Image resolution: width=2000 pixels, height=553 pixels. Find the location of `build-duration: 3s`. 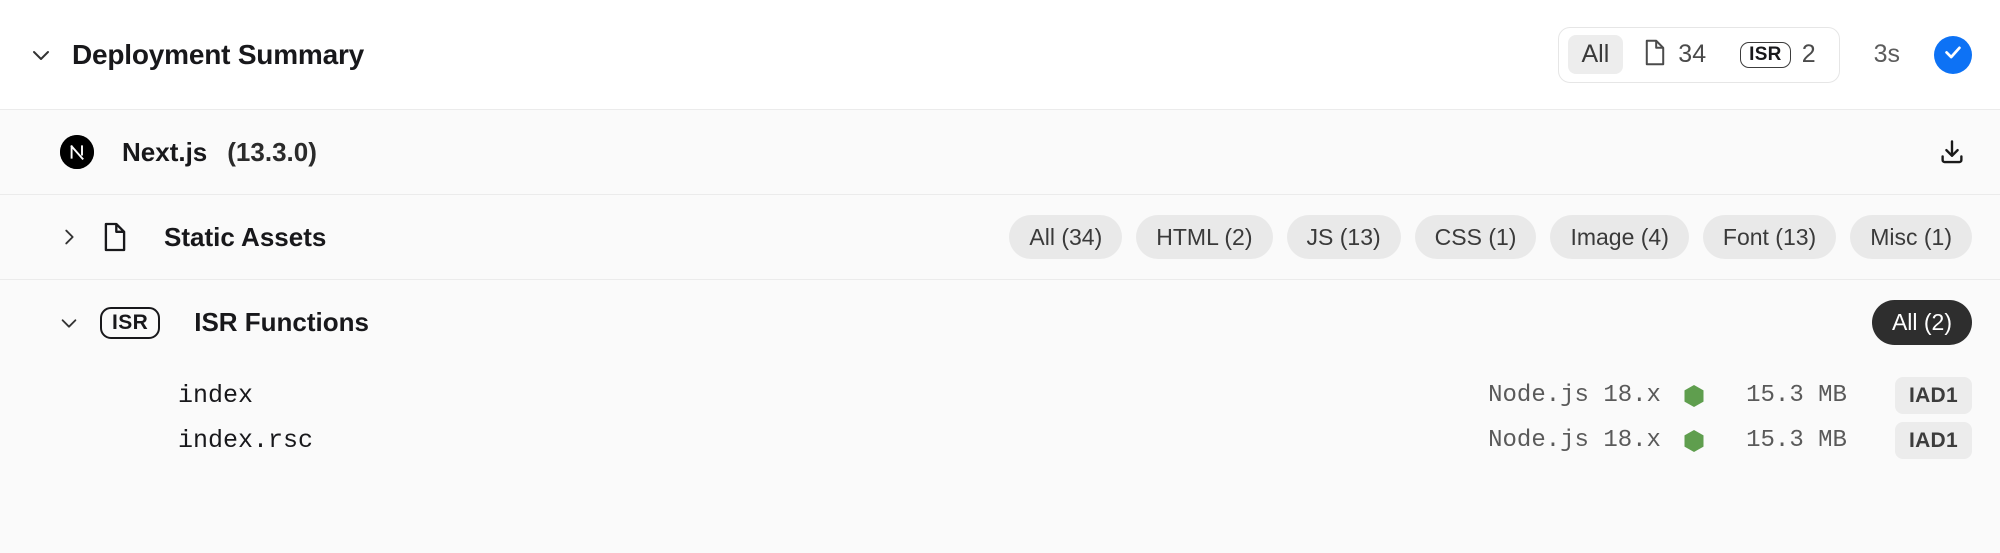

build-duration: 3s is located at coordinates (1886, 54).